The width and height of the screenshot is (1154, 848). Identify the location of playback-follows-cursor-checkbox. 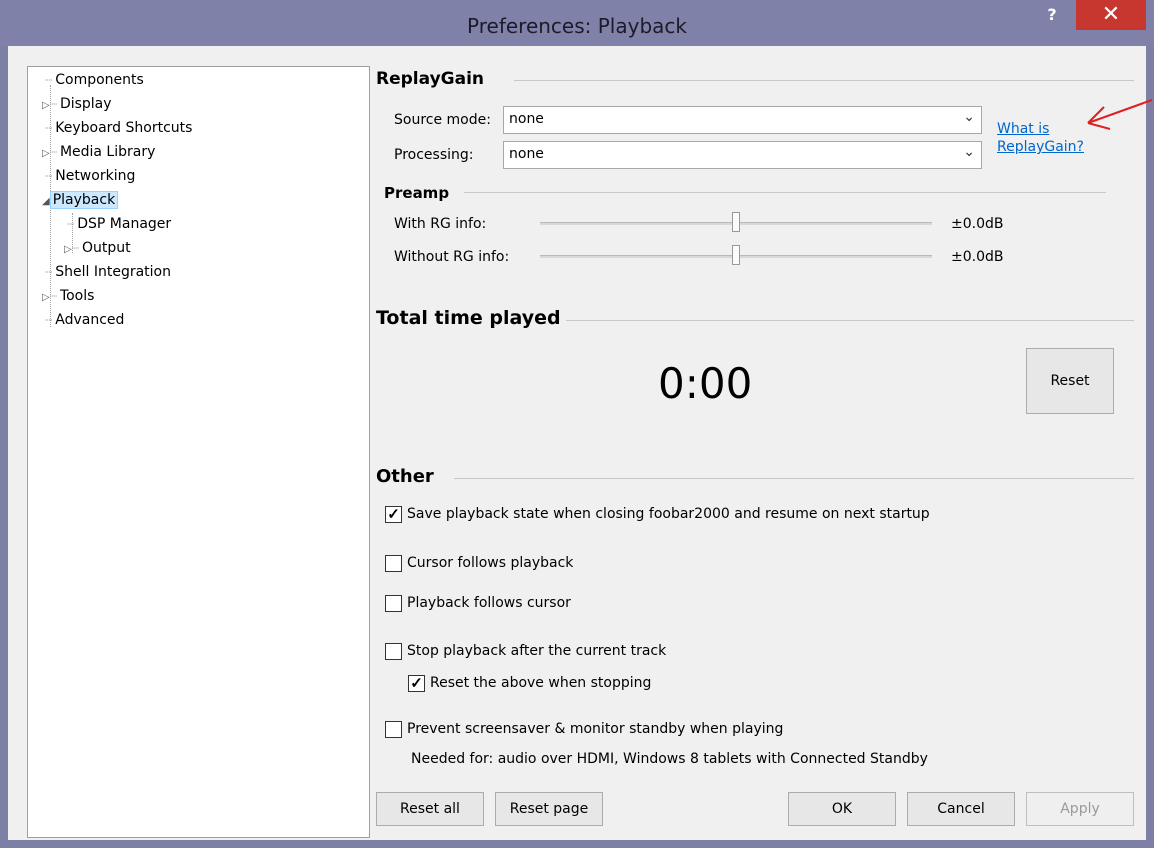
(393, 603).